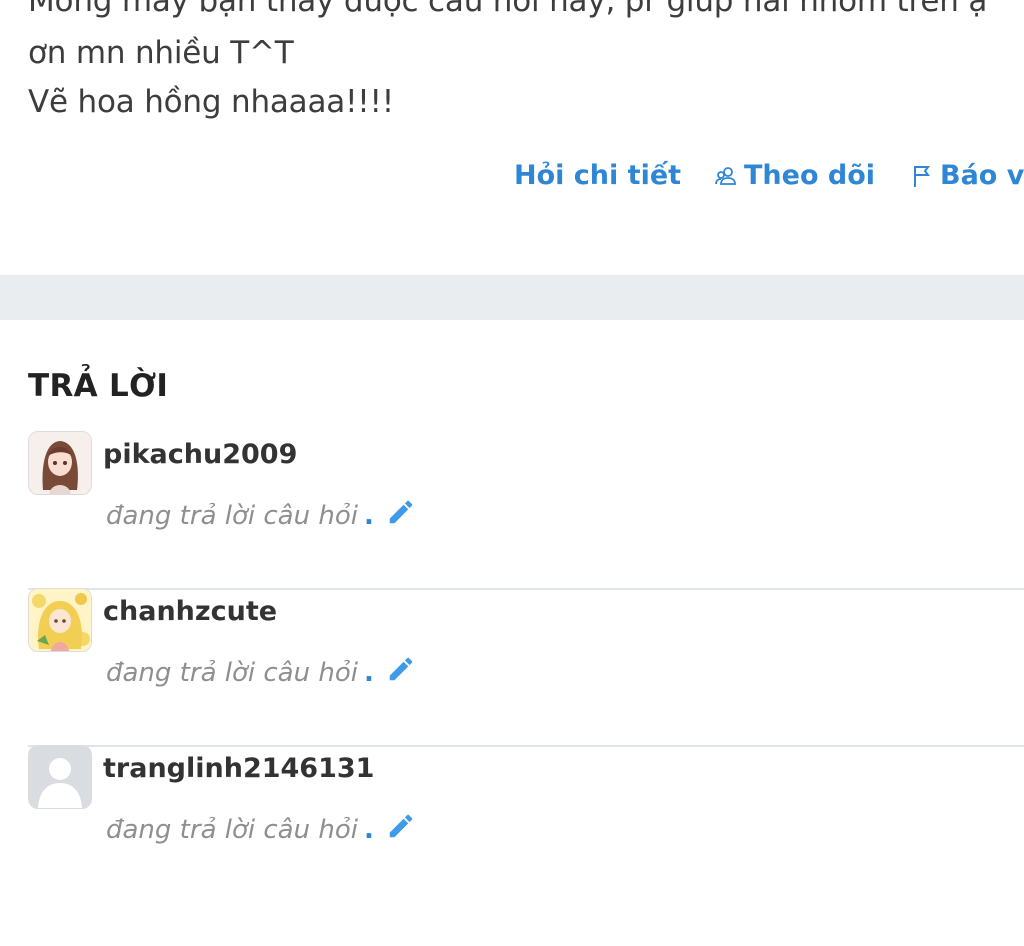  I want to click on answerer-username: chanhzcute, so click(190, 611).